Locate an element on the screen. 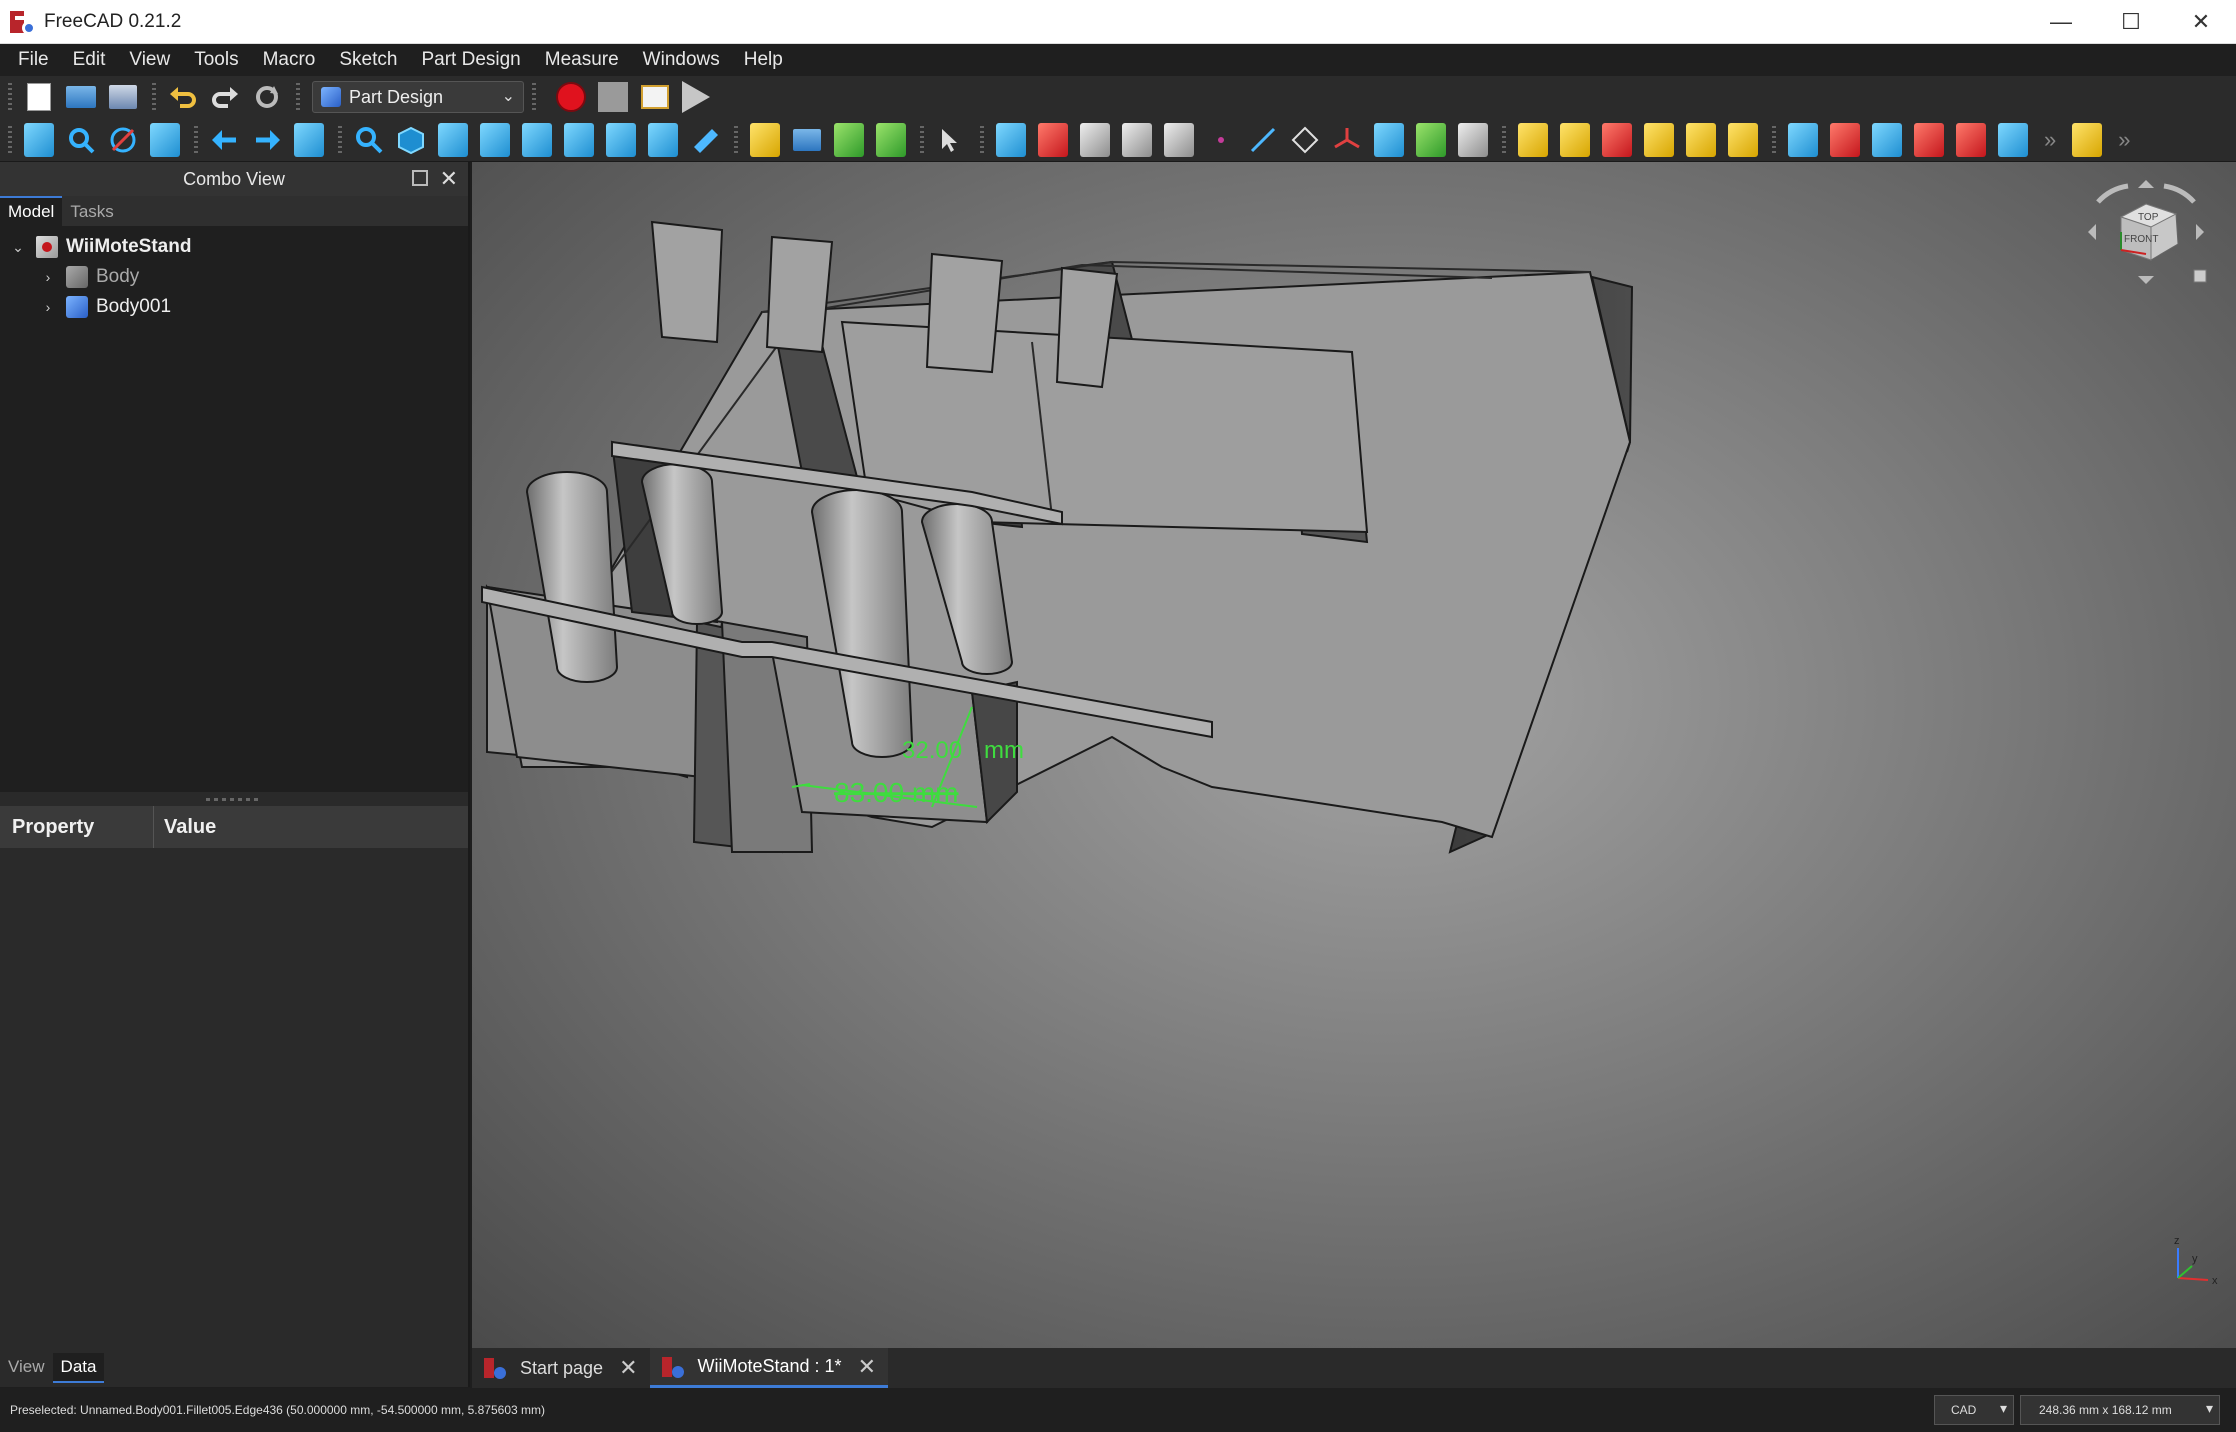 The width and height of the screenshot is (2236, 1432). undo-button is located at coordinates (183, 97).